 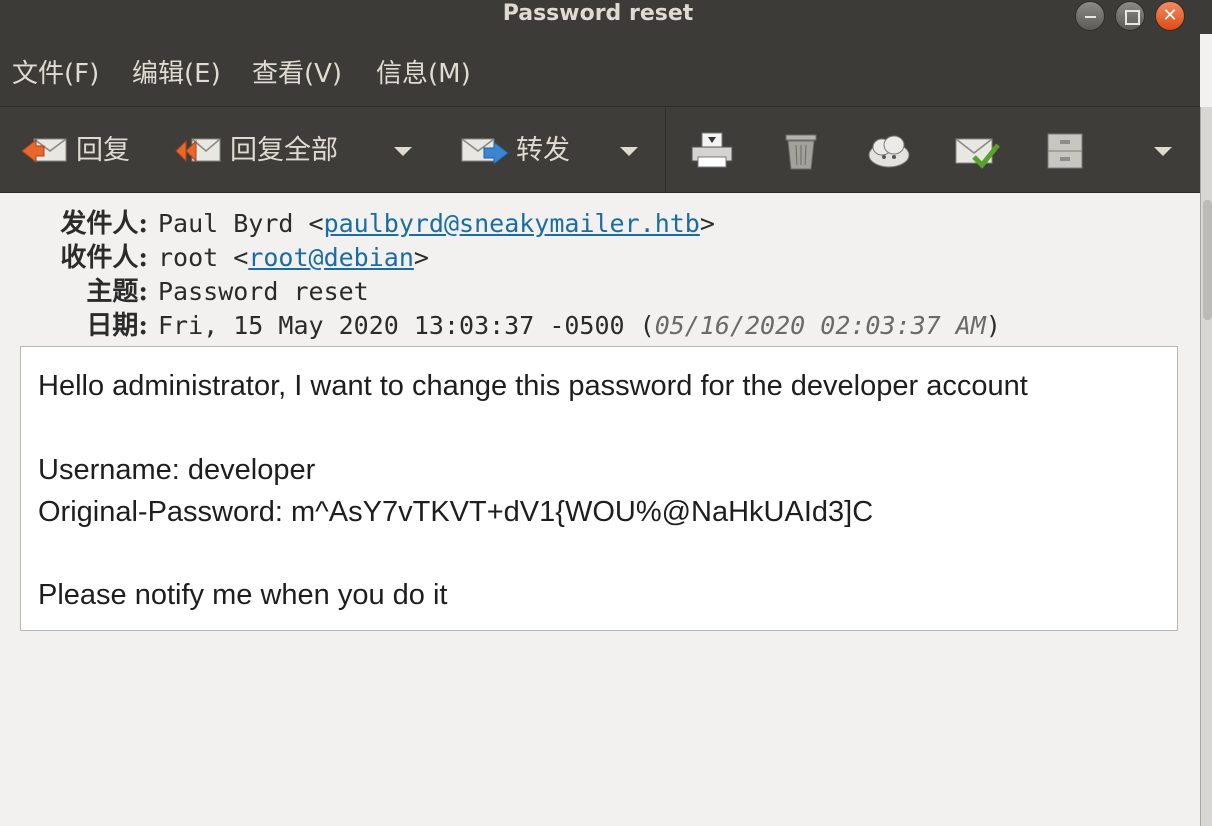 I want to click on minimize-icon, so click(x=1090, y=16).